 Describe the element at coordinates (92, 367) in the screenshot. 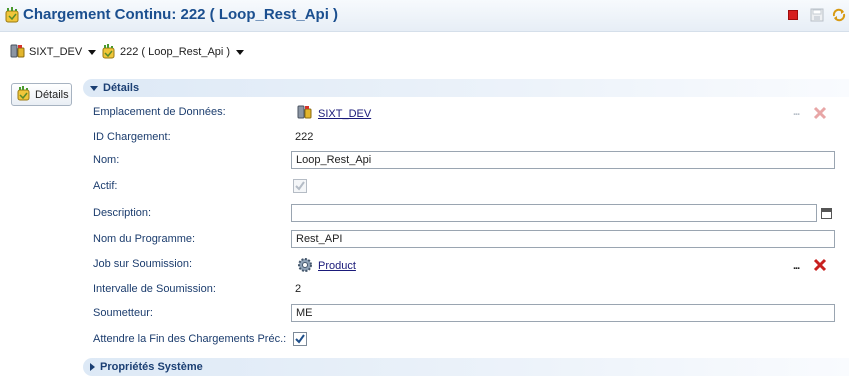

I see `triangle-right-icon` at that location.